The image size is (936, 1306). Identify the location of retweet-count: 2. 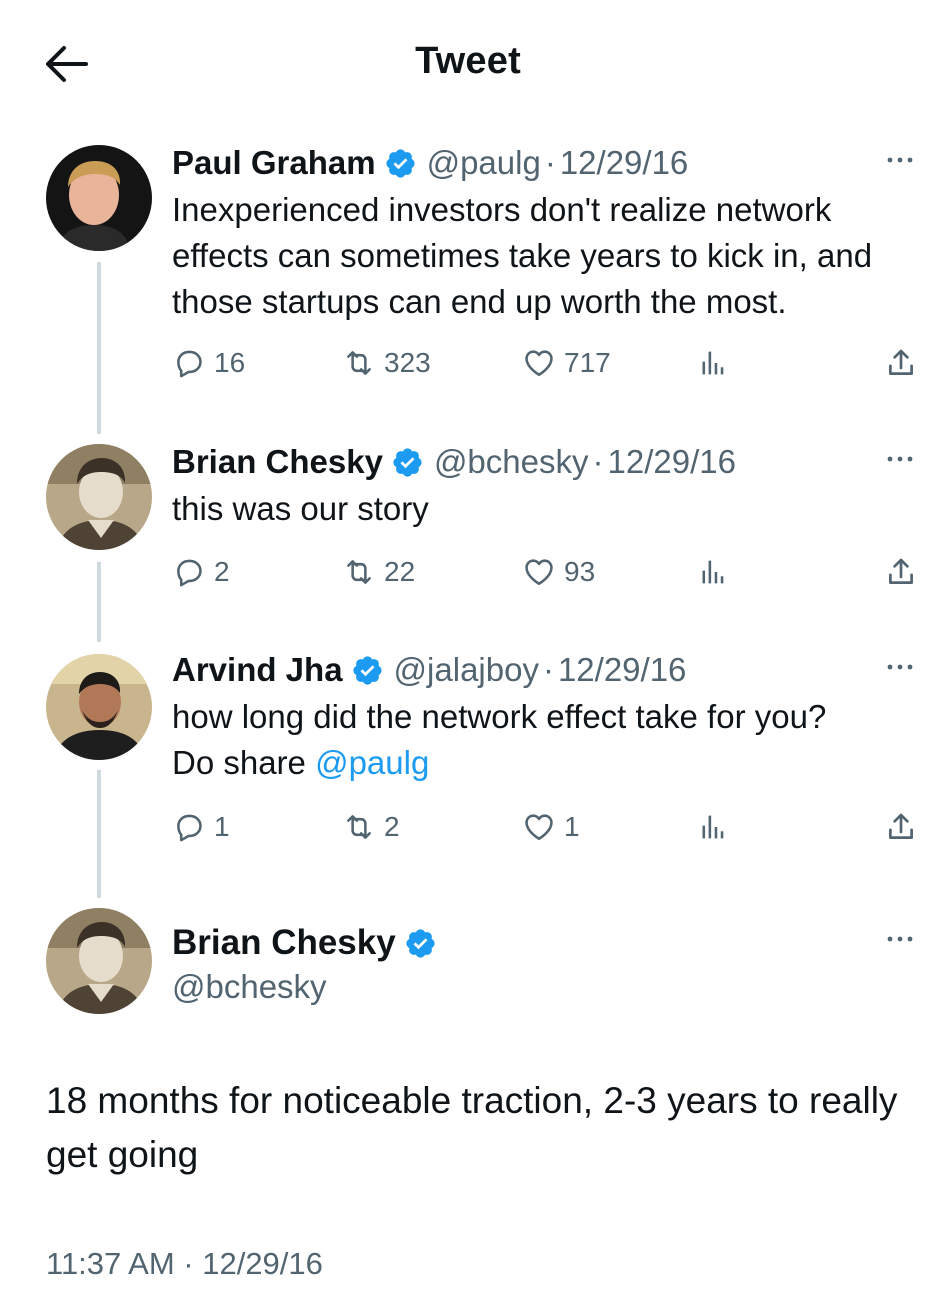
(392, 826).